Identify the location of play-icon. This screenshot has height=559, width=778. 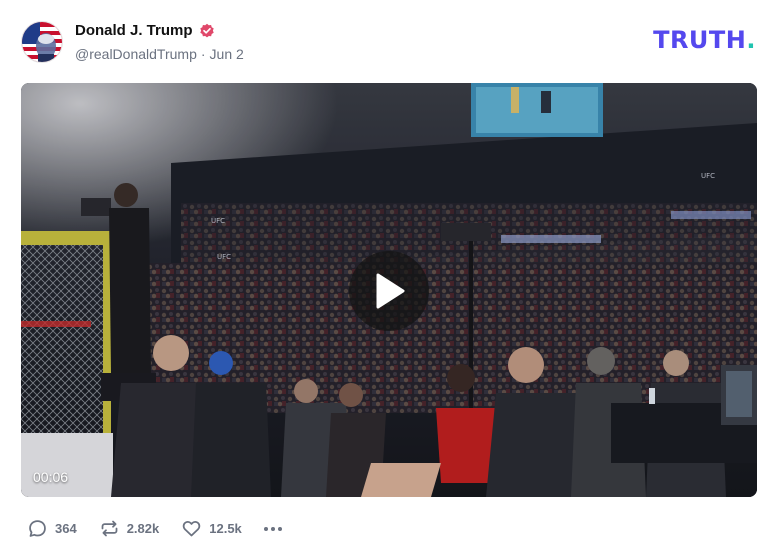
(390, 291).